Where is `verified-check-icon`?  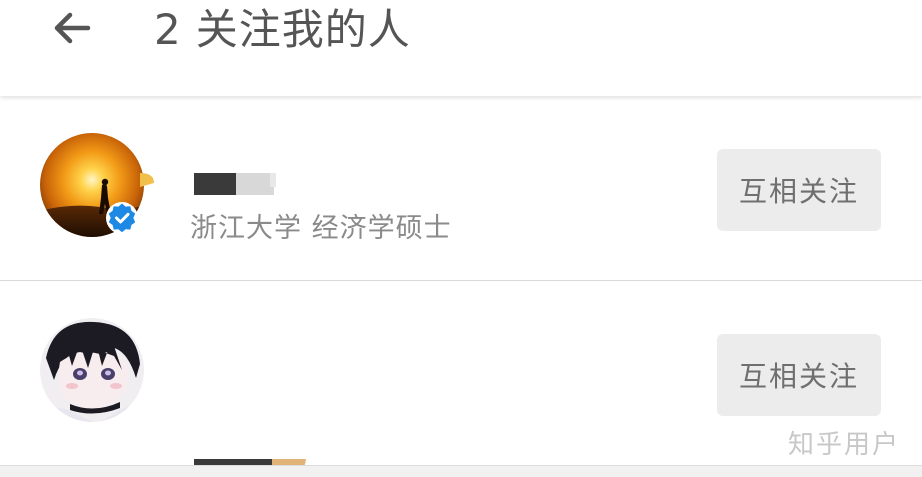 verified-check-icon is located at coordinates (122, 218).